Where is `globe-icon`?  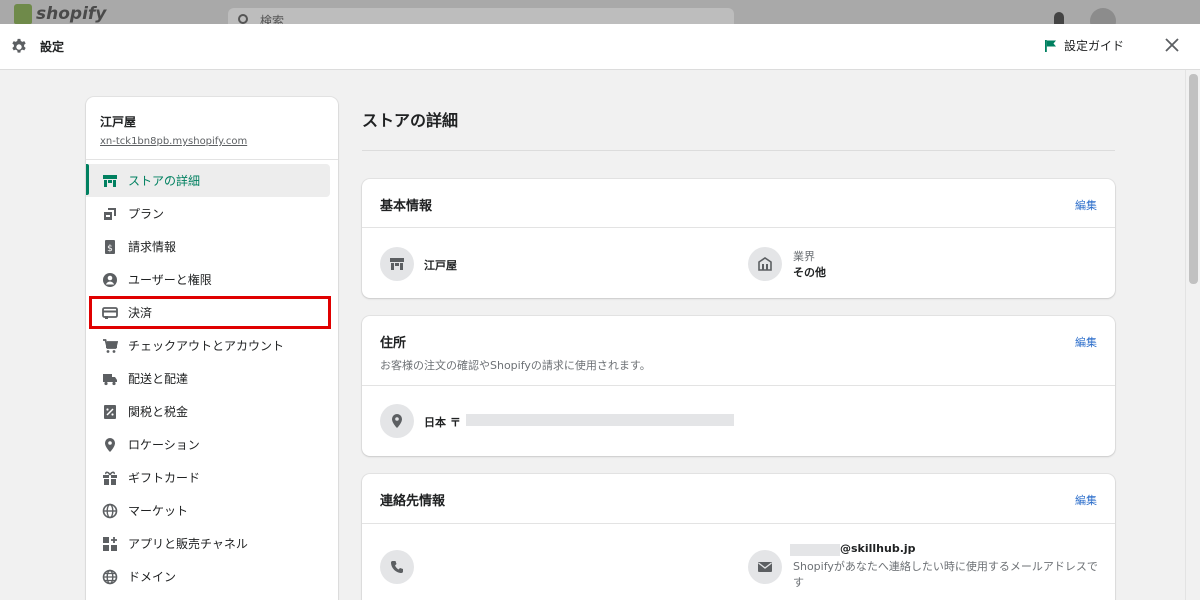 globe-icon is located at coordinates (110, 511).